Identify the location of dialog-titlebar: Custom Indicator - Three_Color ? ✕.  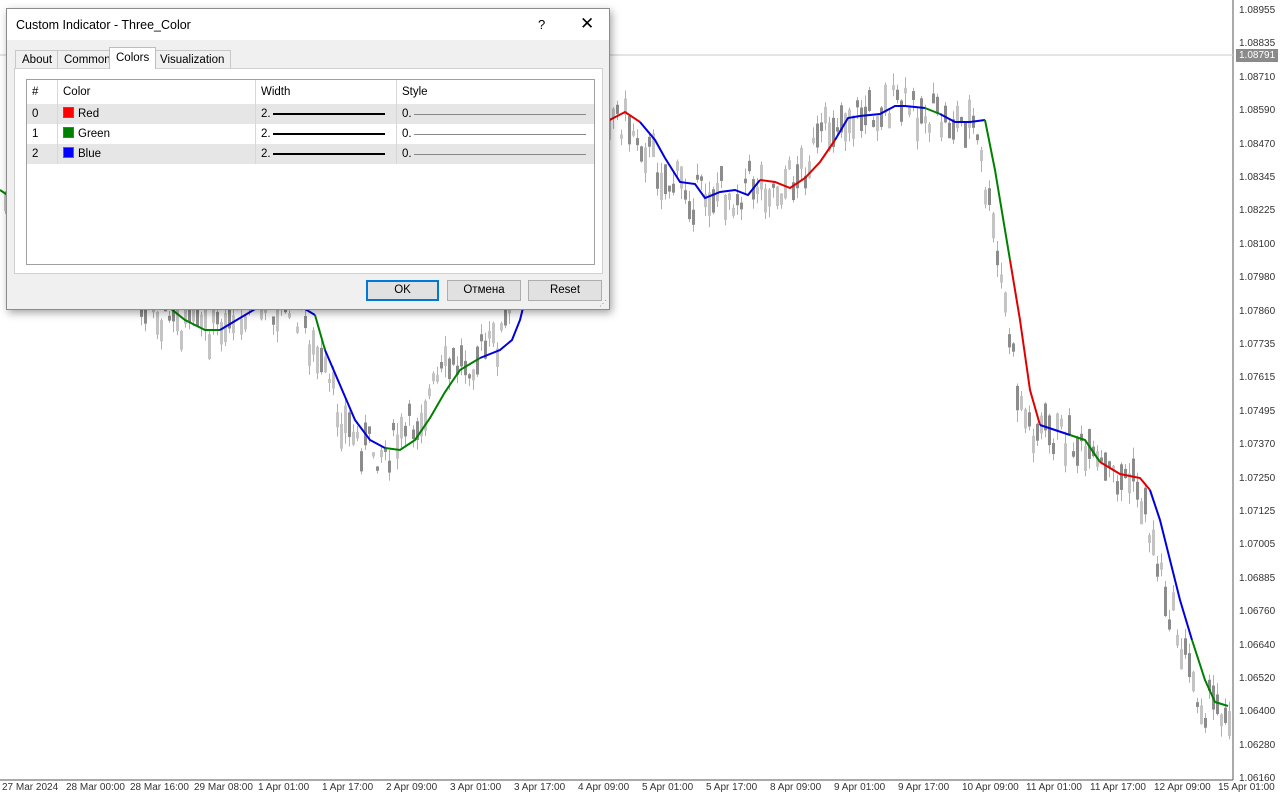
(308, 24).